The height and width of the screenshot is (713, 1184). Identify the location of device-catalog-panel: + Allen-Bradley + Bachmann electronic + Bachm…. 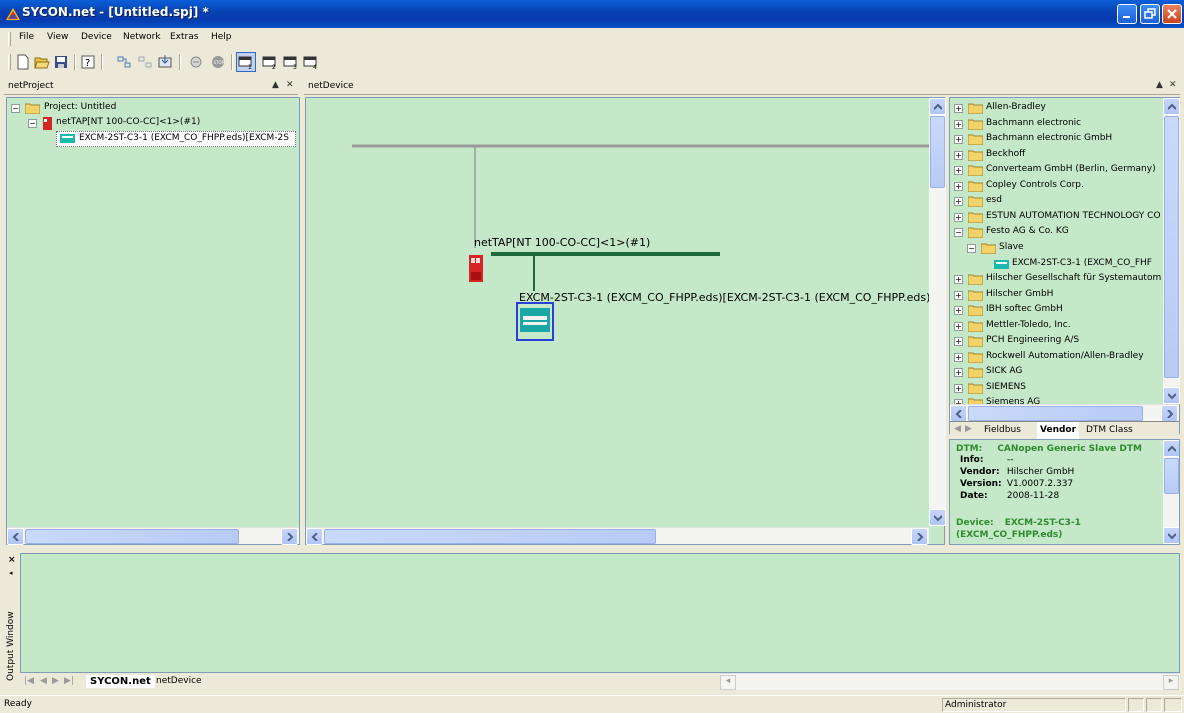
(1064, 268).